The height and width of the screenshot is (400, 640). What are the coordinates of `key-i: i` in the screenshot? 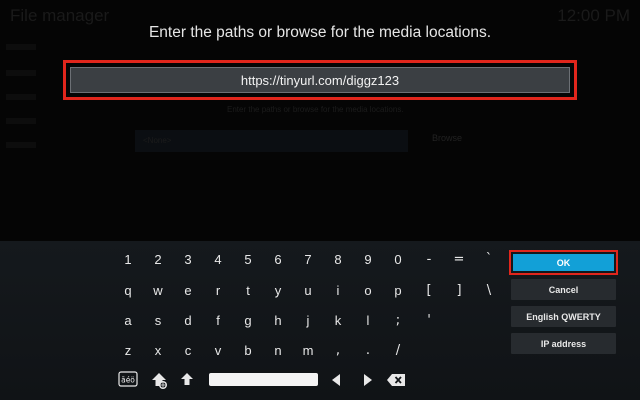 It's located at (338, 291).